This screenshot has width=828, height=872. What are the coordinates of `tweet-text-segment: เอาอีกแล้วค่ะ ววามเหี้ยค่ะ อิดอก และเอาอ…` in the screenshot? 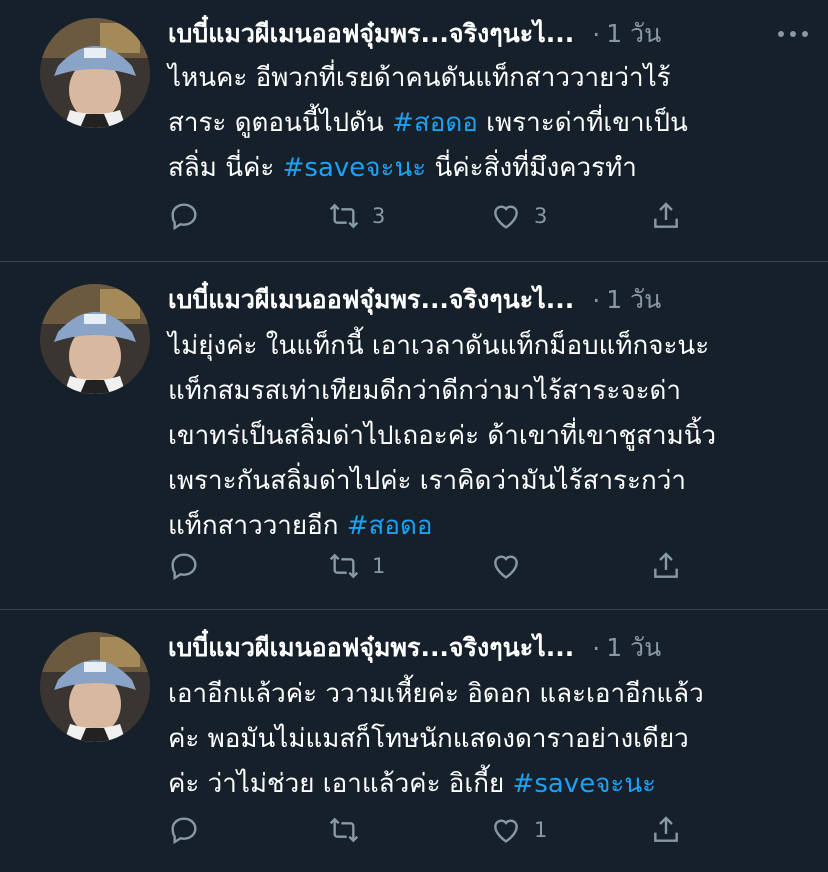 It's located at (436, 694).